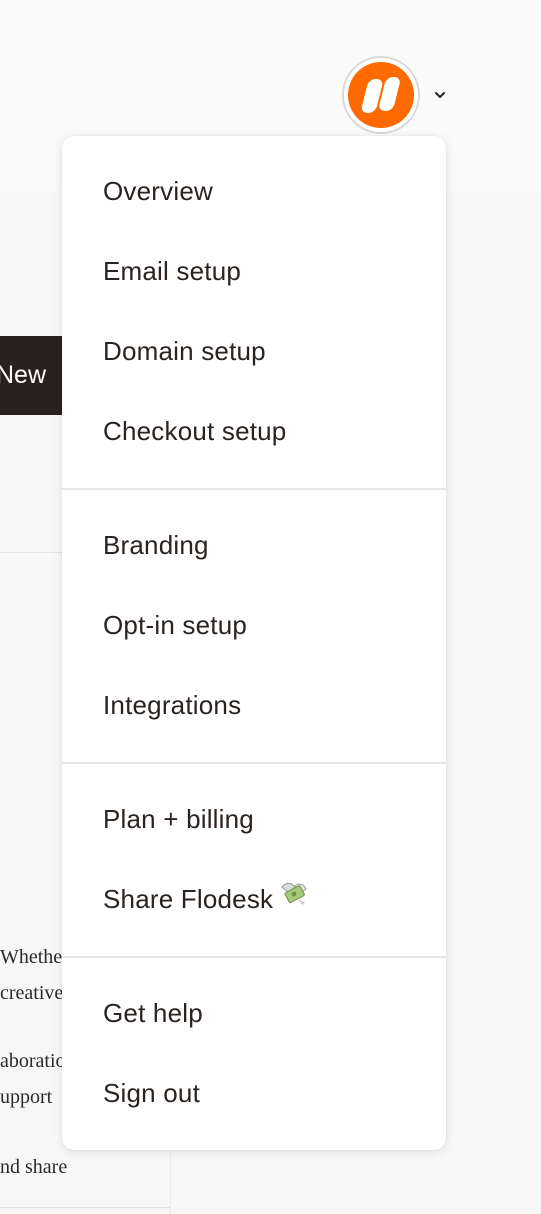  I want to click on share-flodesk-label: Share Flodesk, so click(188, 899).